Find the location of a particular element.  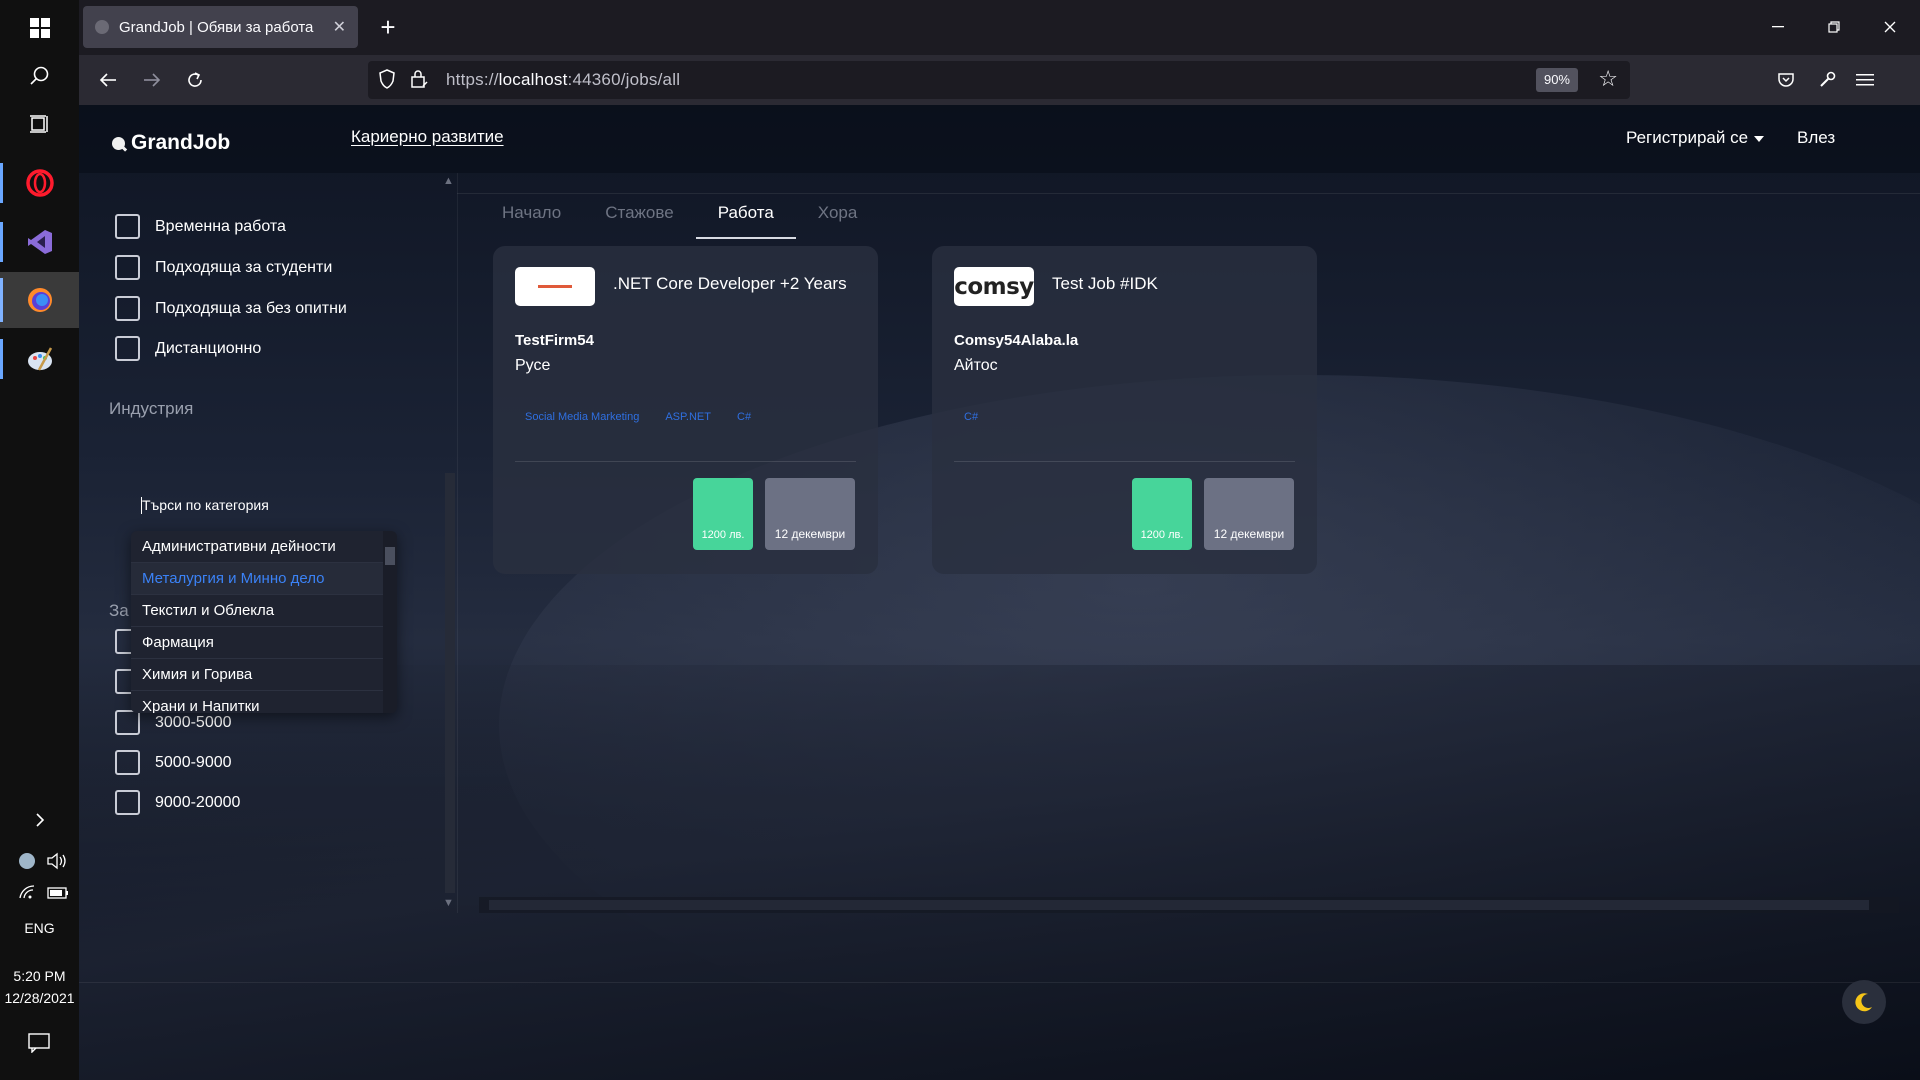

filter-salary-5000-9000: 5000-9000 is located at coordinates (173, 762).